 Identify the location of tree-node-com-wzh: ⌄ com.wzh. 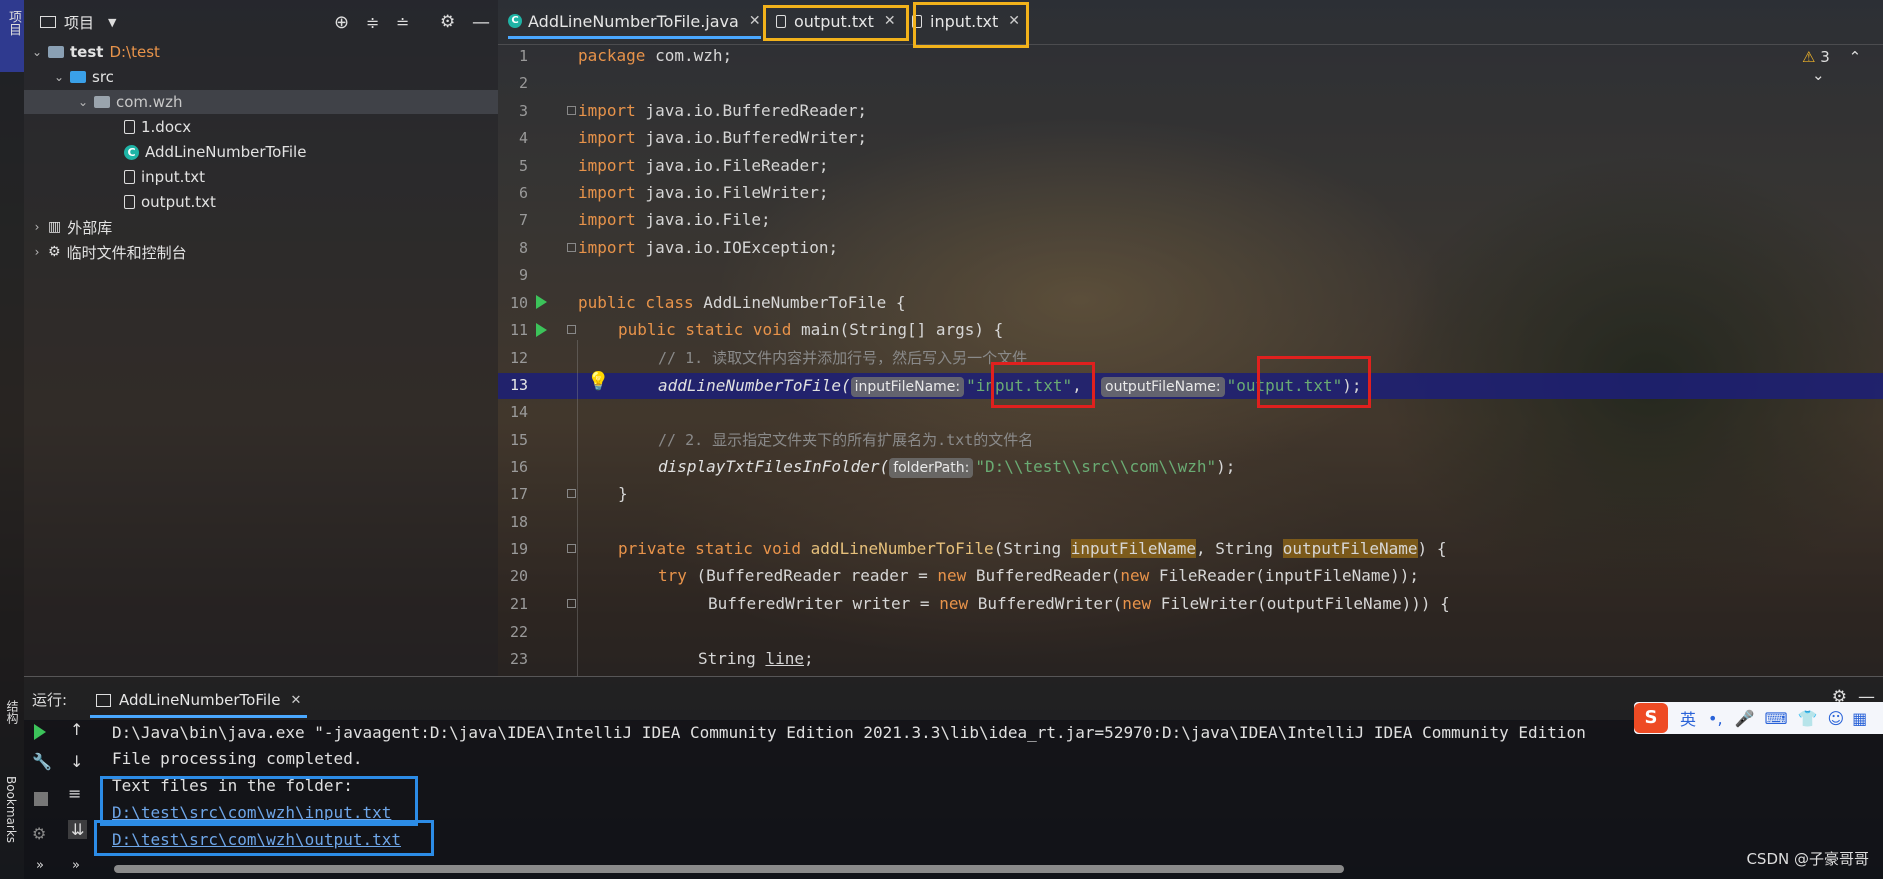
(261, 102).